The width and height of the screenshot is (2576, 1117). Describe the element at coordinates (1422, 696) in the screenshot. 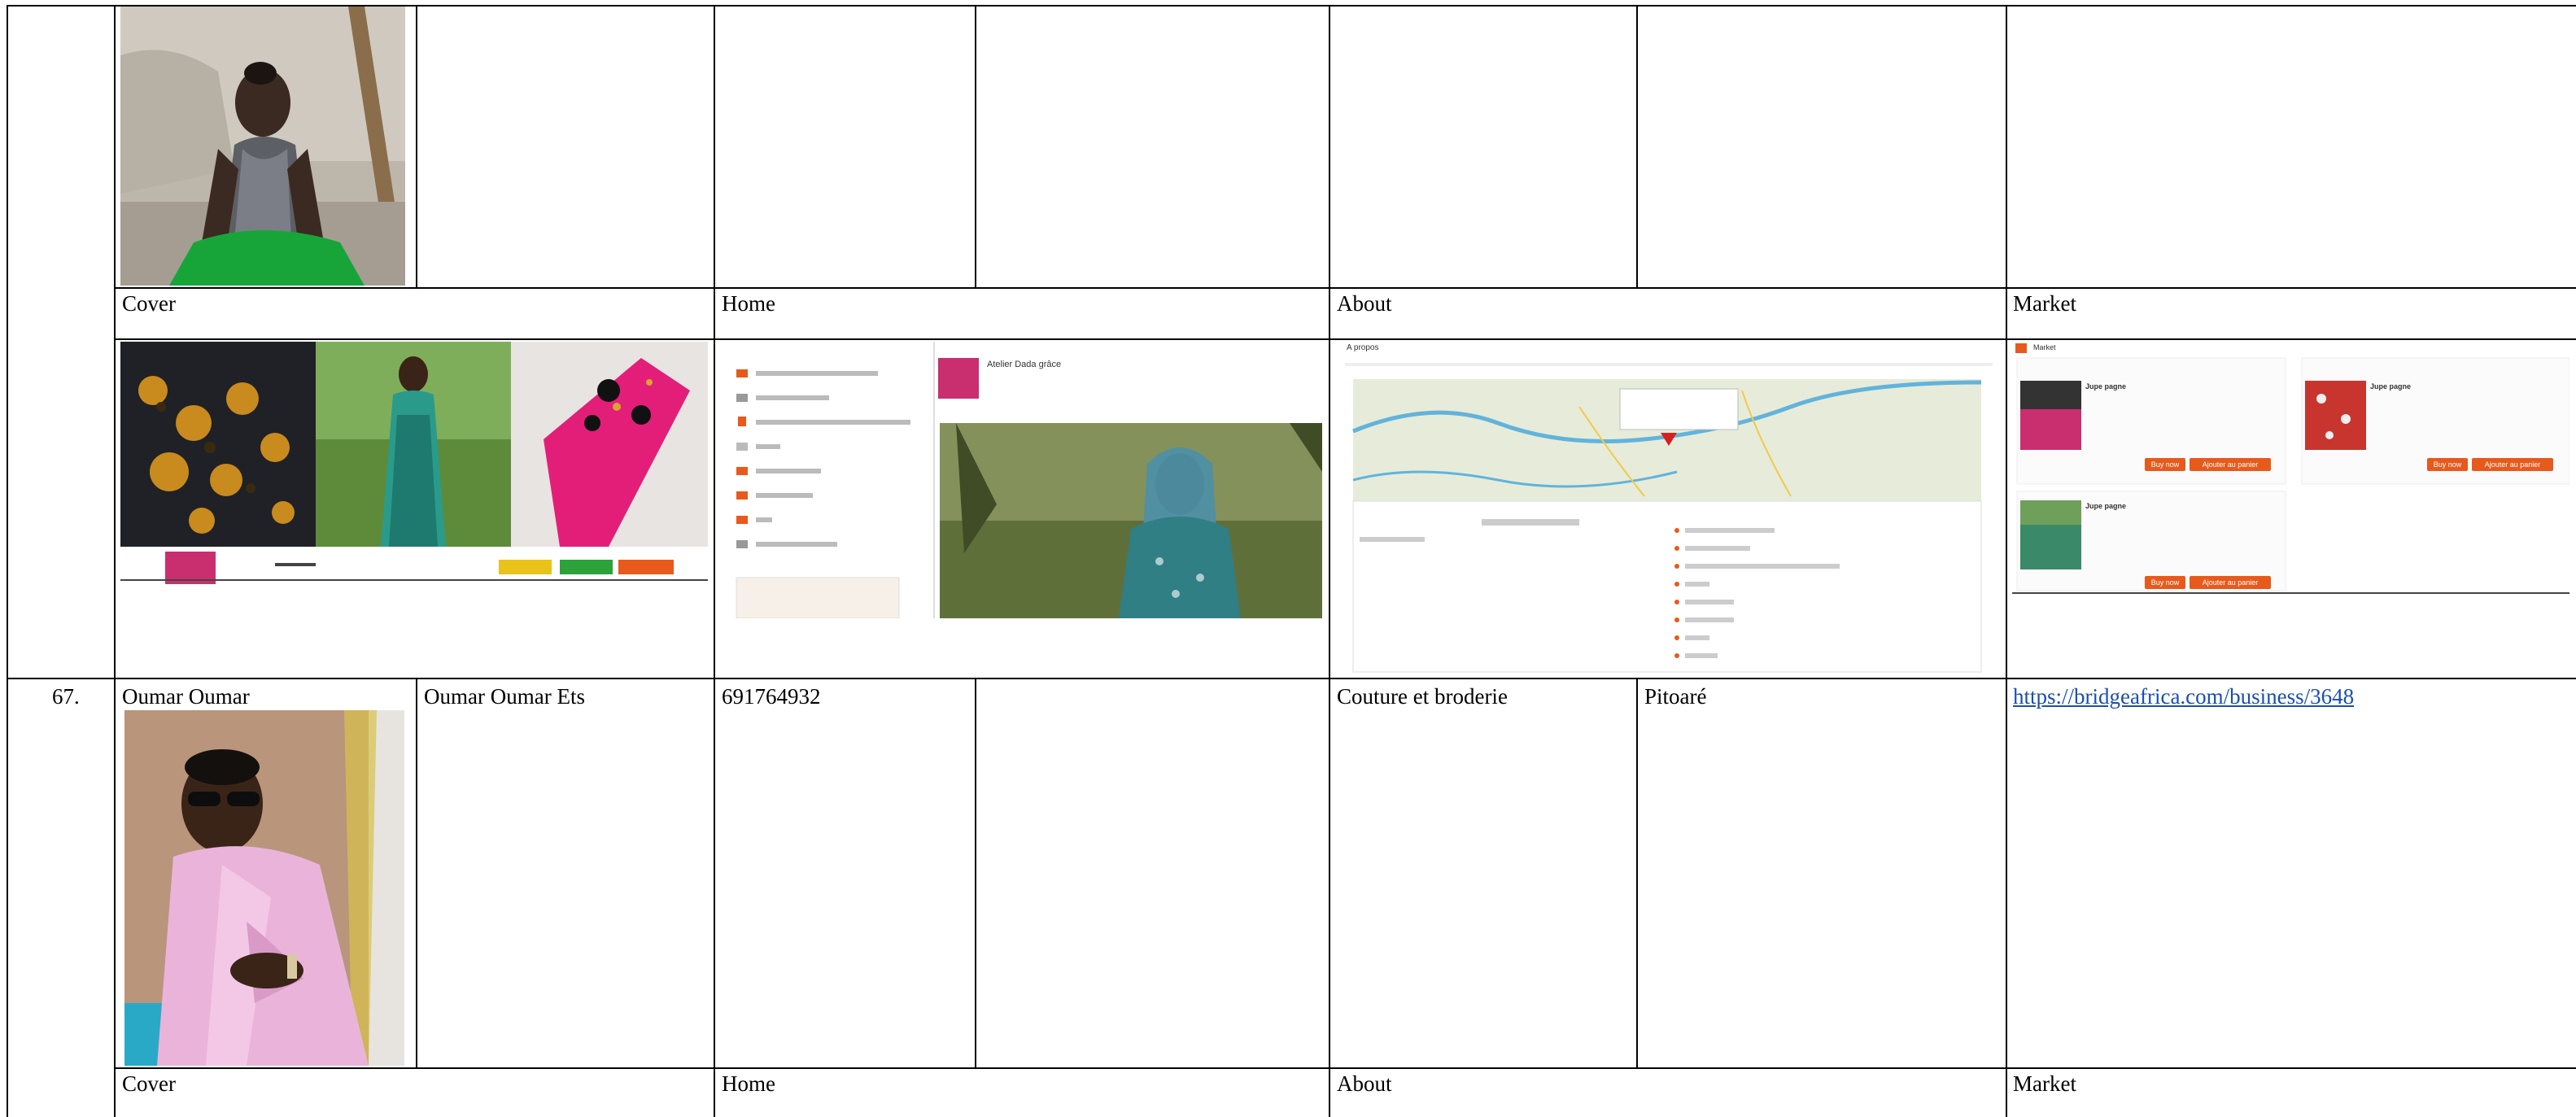

I see `business-category: Couture et broderie` at that location.